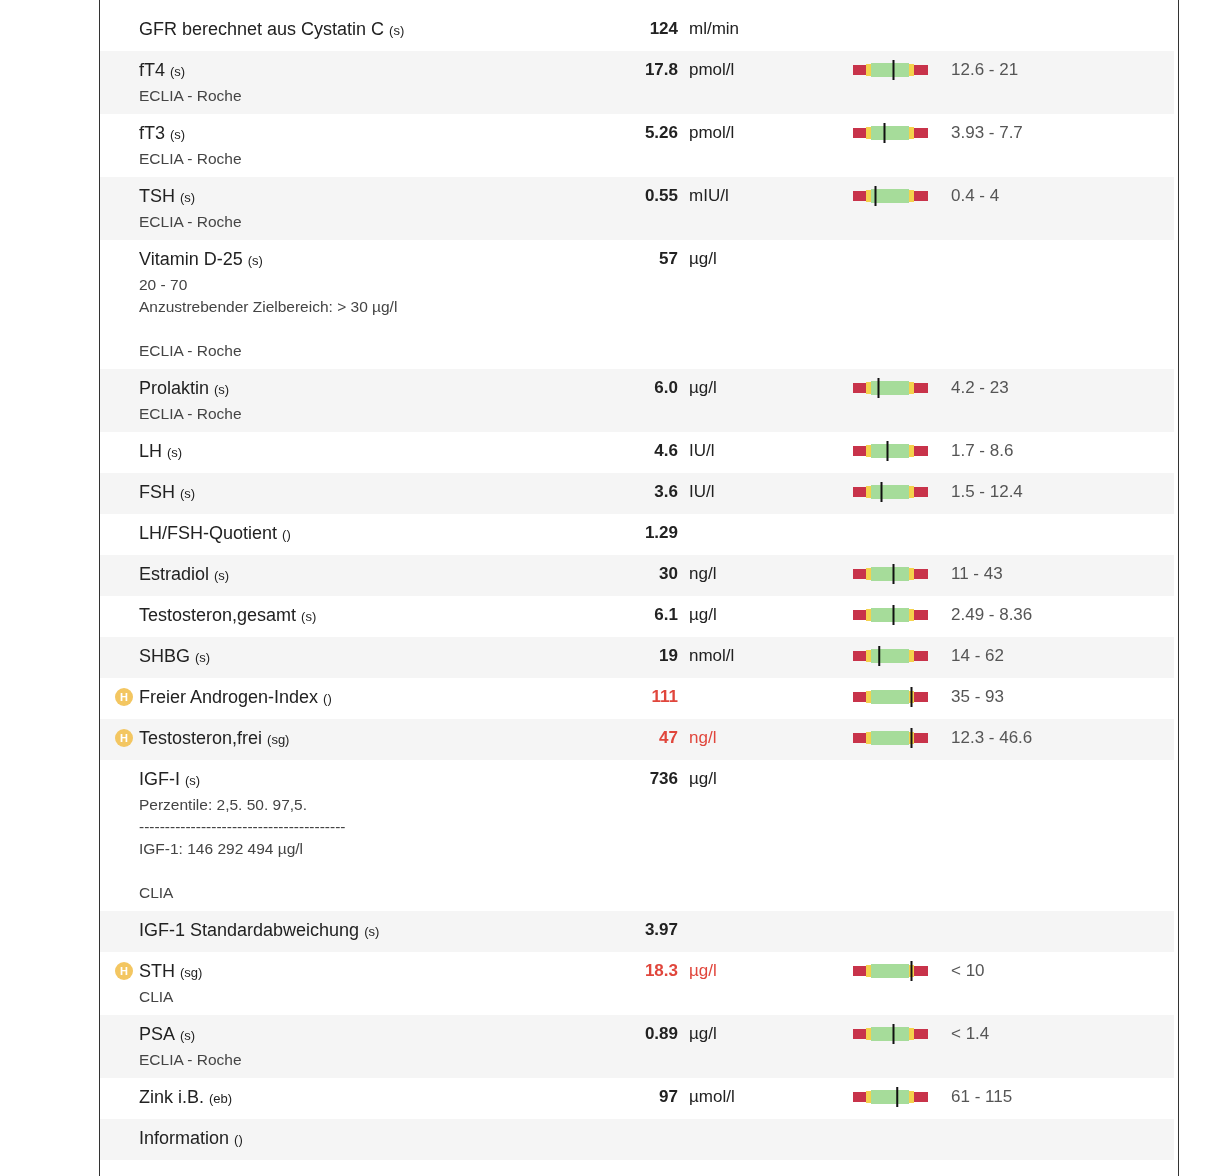  Describe the element at coordinates (715, 29) in the screenshot. I see `result-unit: ml/min` at that location.